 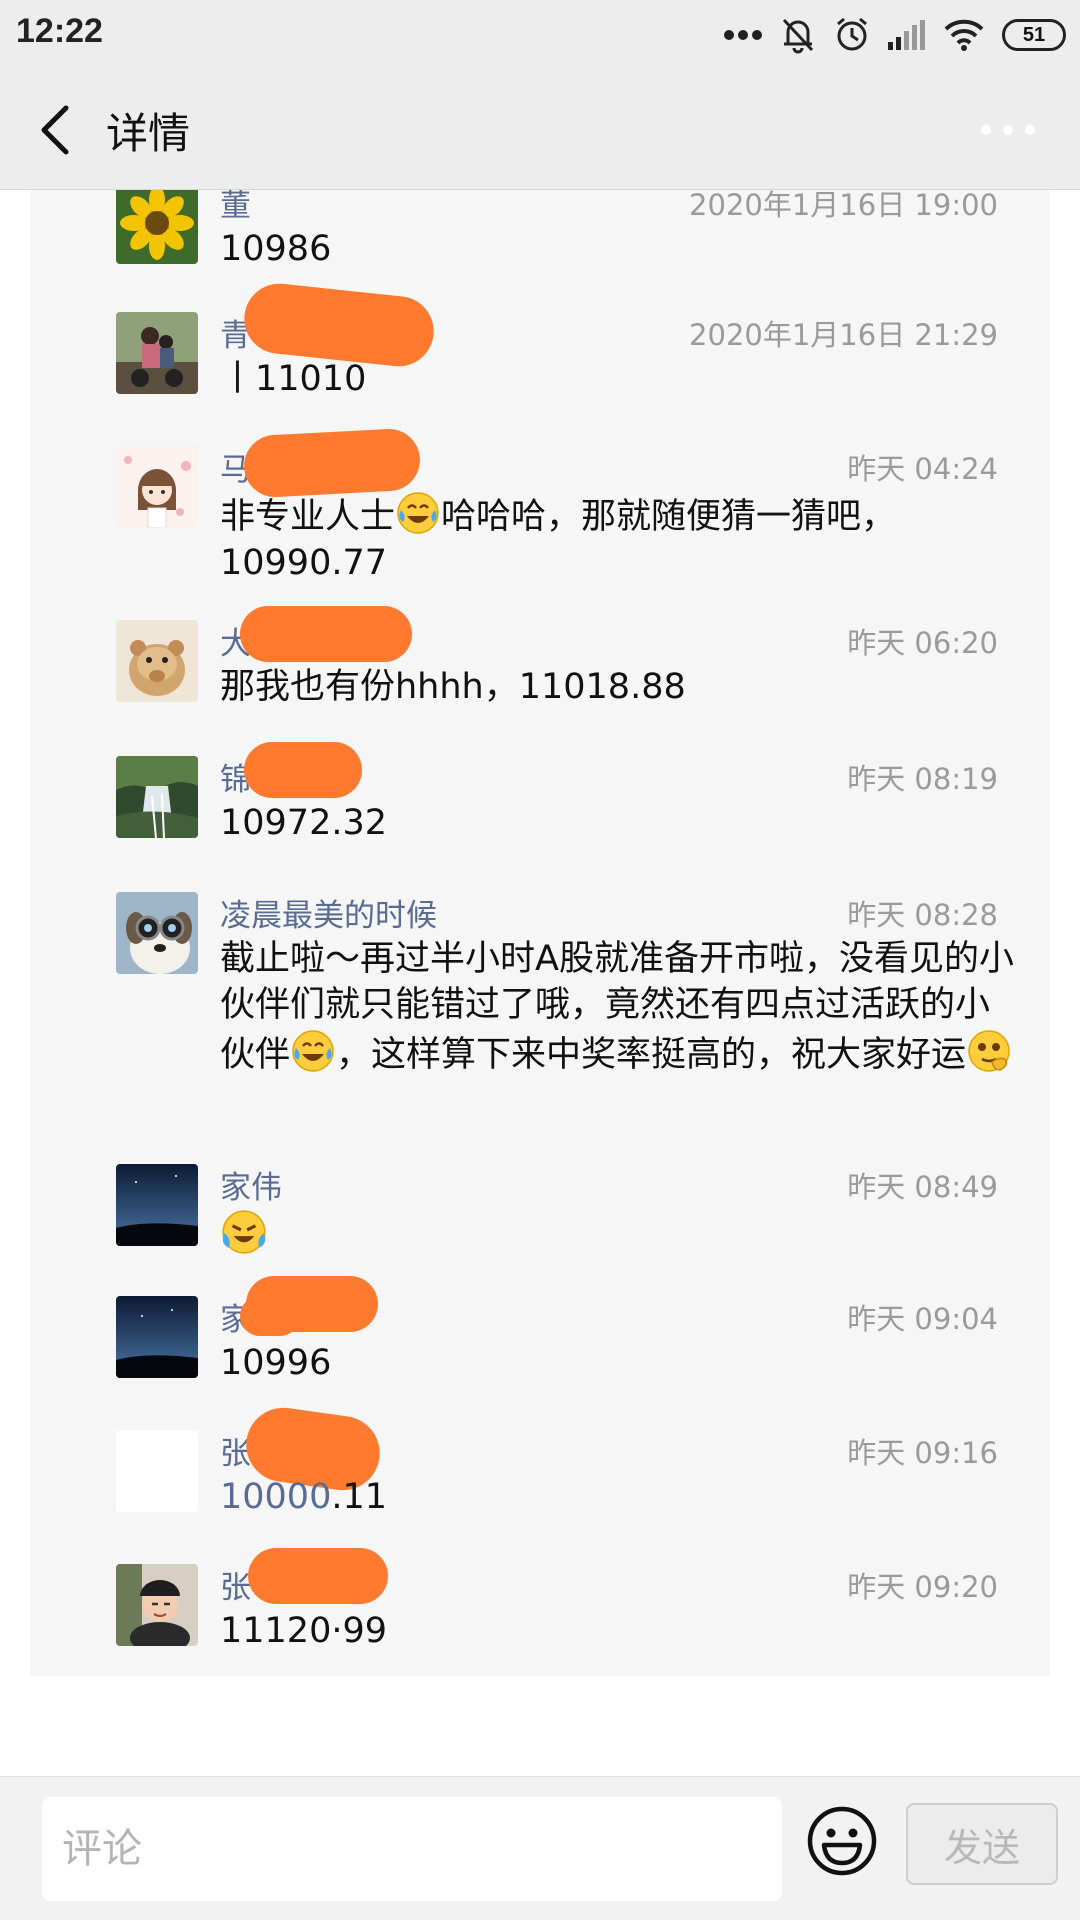 I want to click on smiley-face-icon, so click(x=842, y=1841).